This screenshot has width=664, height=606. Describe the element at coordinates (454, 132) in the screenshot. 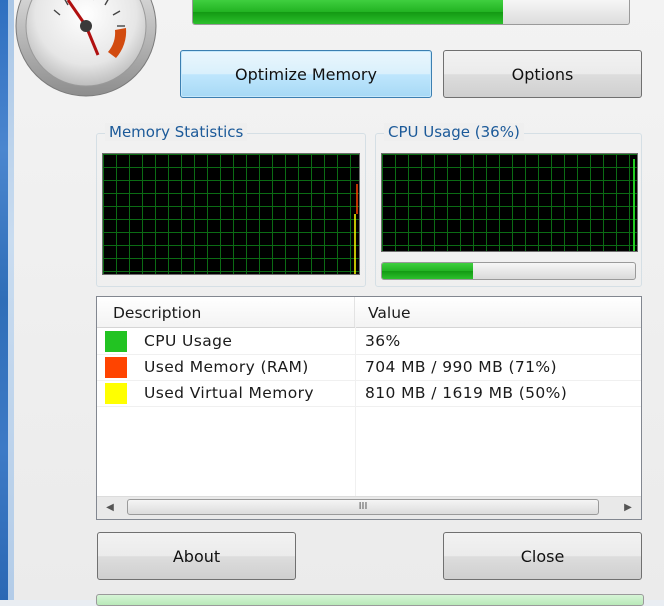

I see `cpu-usage-title: CPU Usage (36%)` at that location.